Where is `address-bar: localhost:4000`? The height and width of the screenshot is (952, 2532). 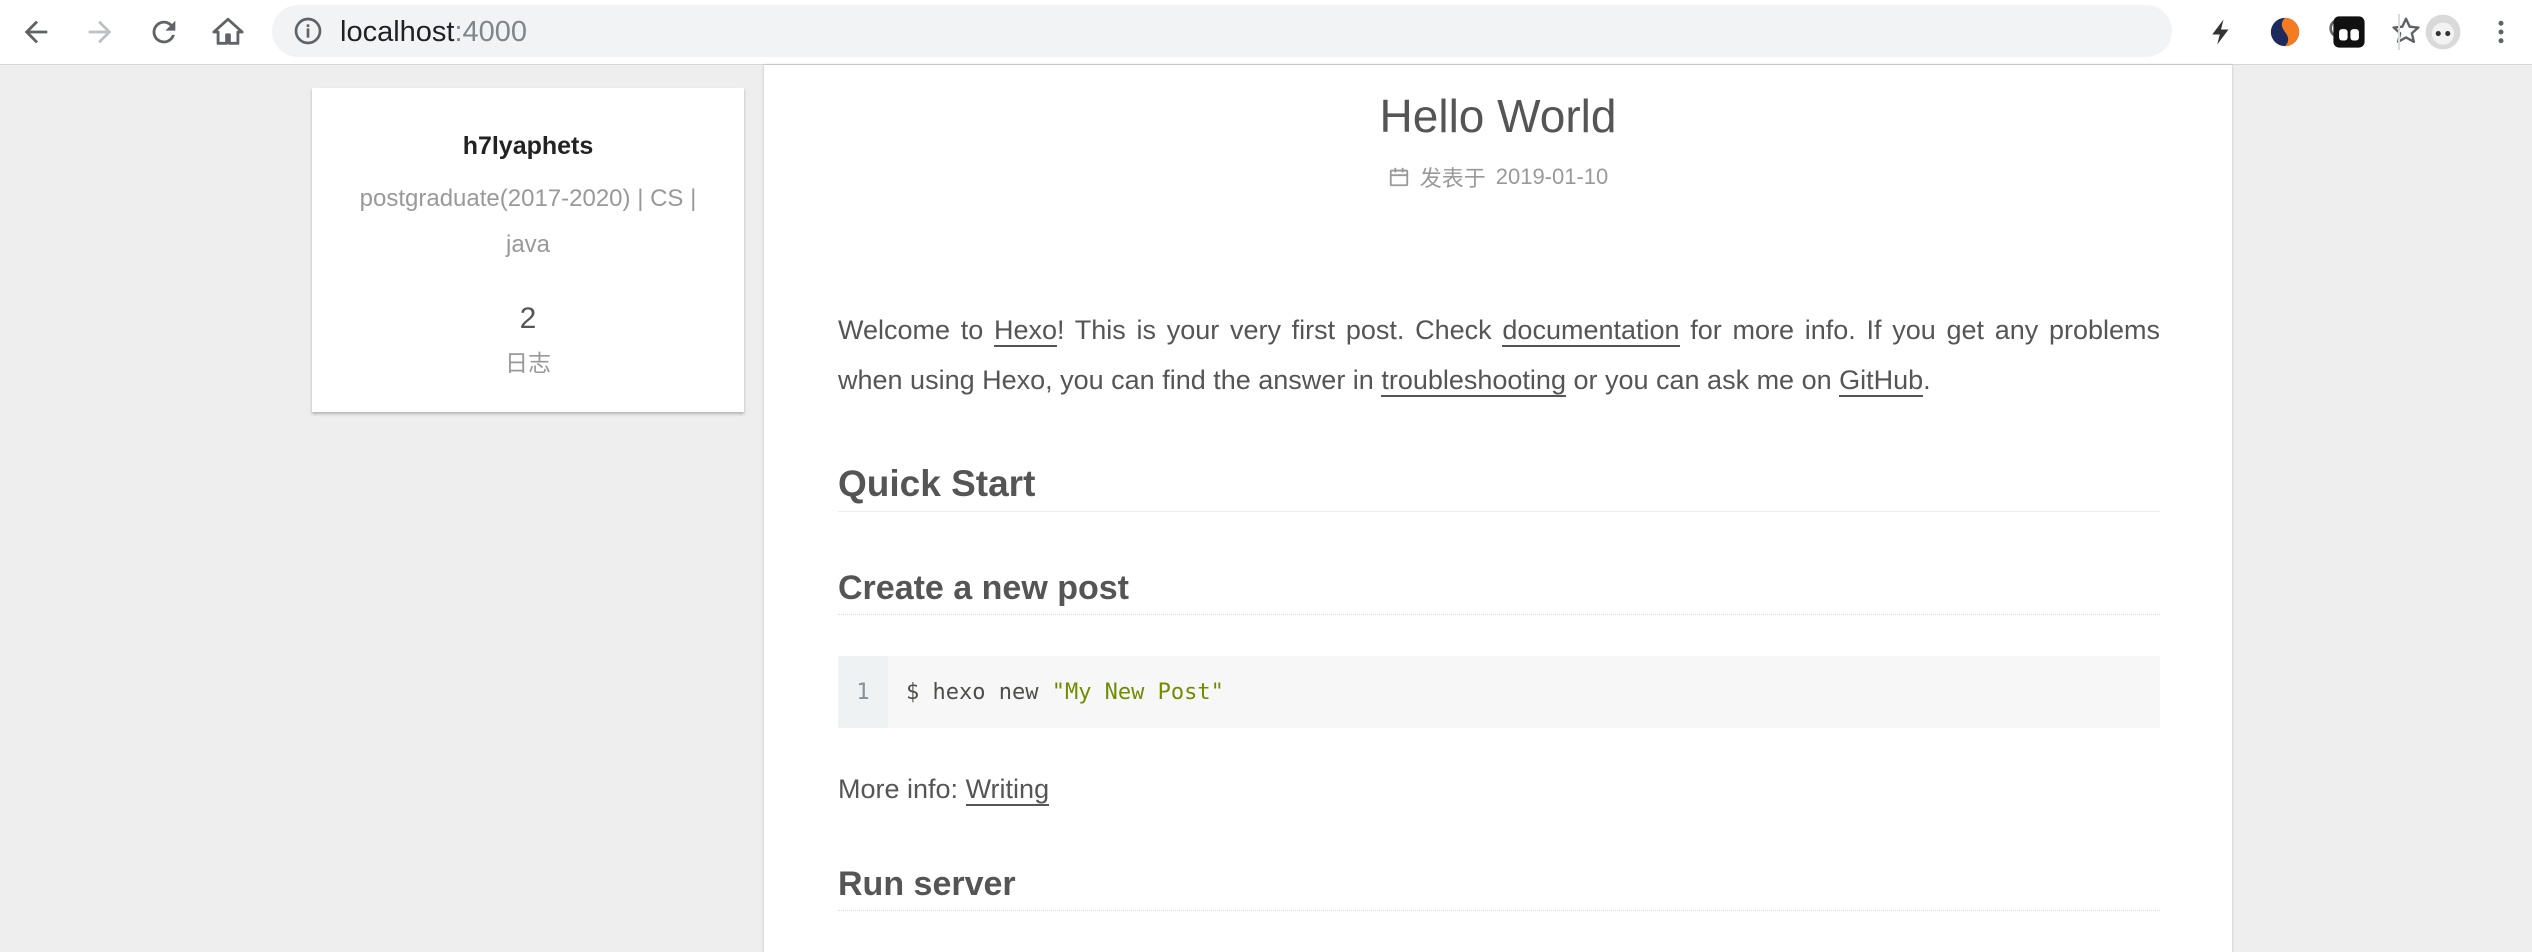
address-bar: localhost:4000 is located at coordinates (1346, 31).